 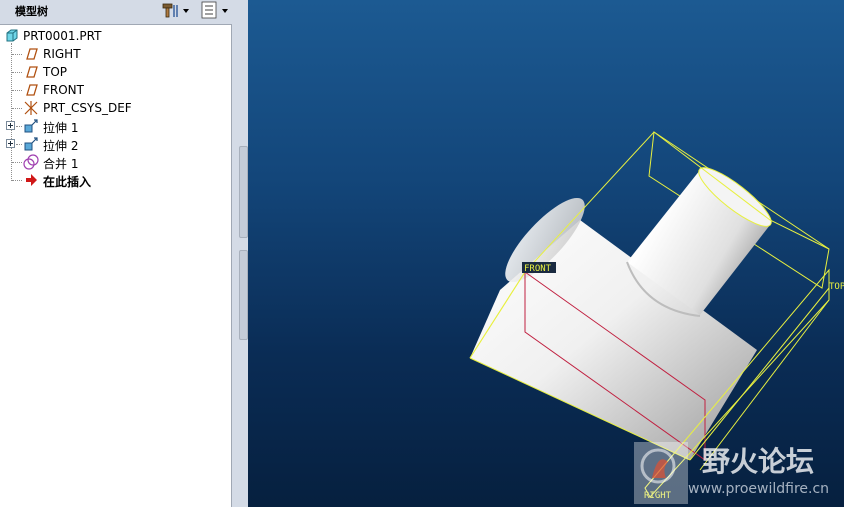 What do you see at coordinates (12, 35) in the screenshot?
I see `part-icon` at bounding box center [12, 35].